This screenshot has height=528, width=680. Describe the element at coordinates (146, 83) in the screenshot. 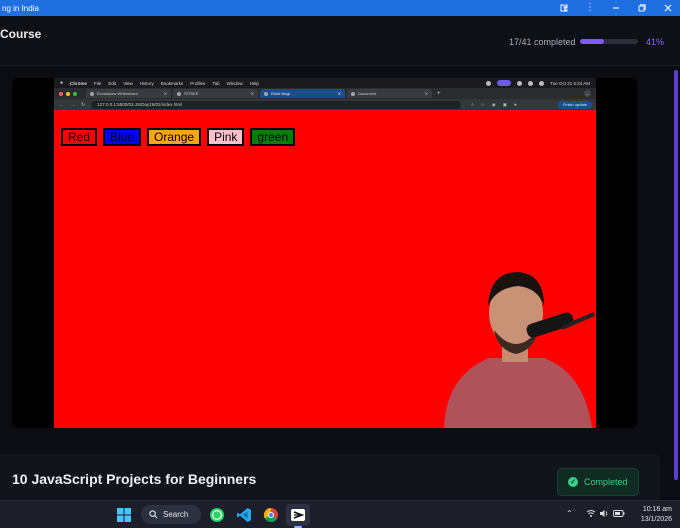

I see `menu-item: History` at that location.